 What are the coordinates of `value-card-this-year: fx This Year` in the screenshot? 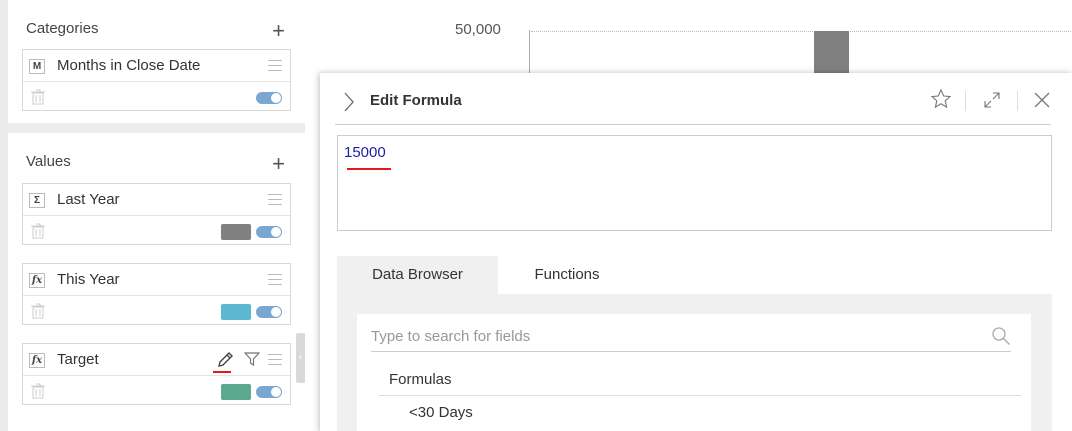 It's located at (156, 294).